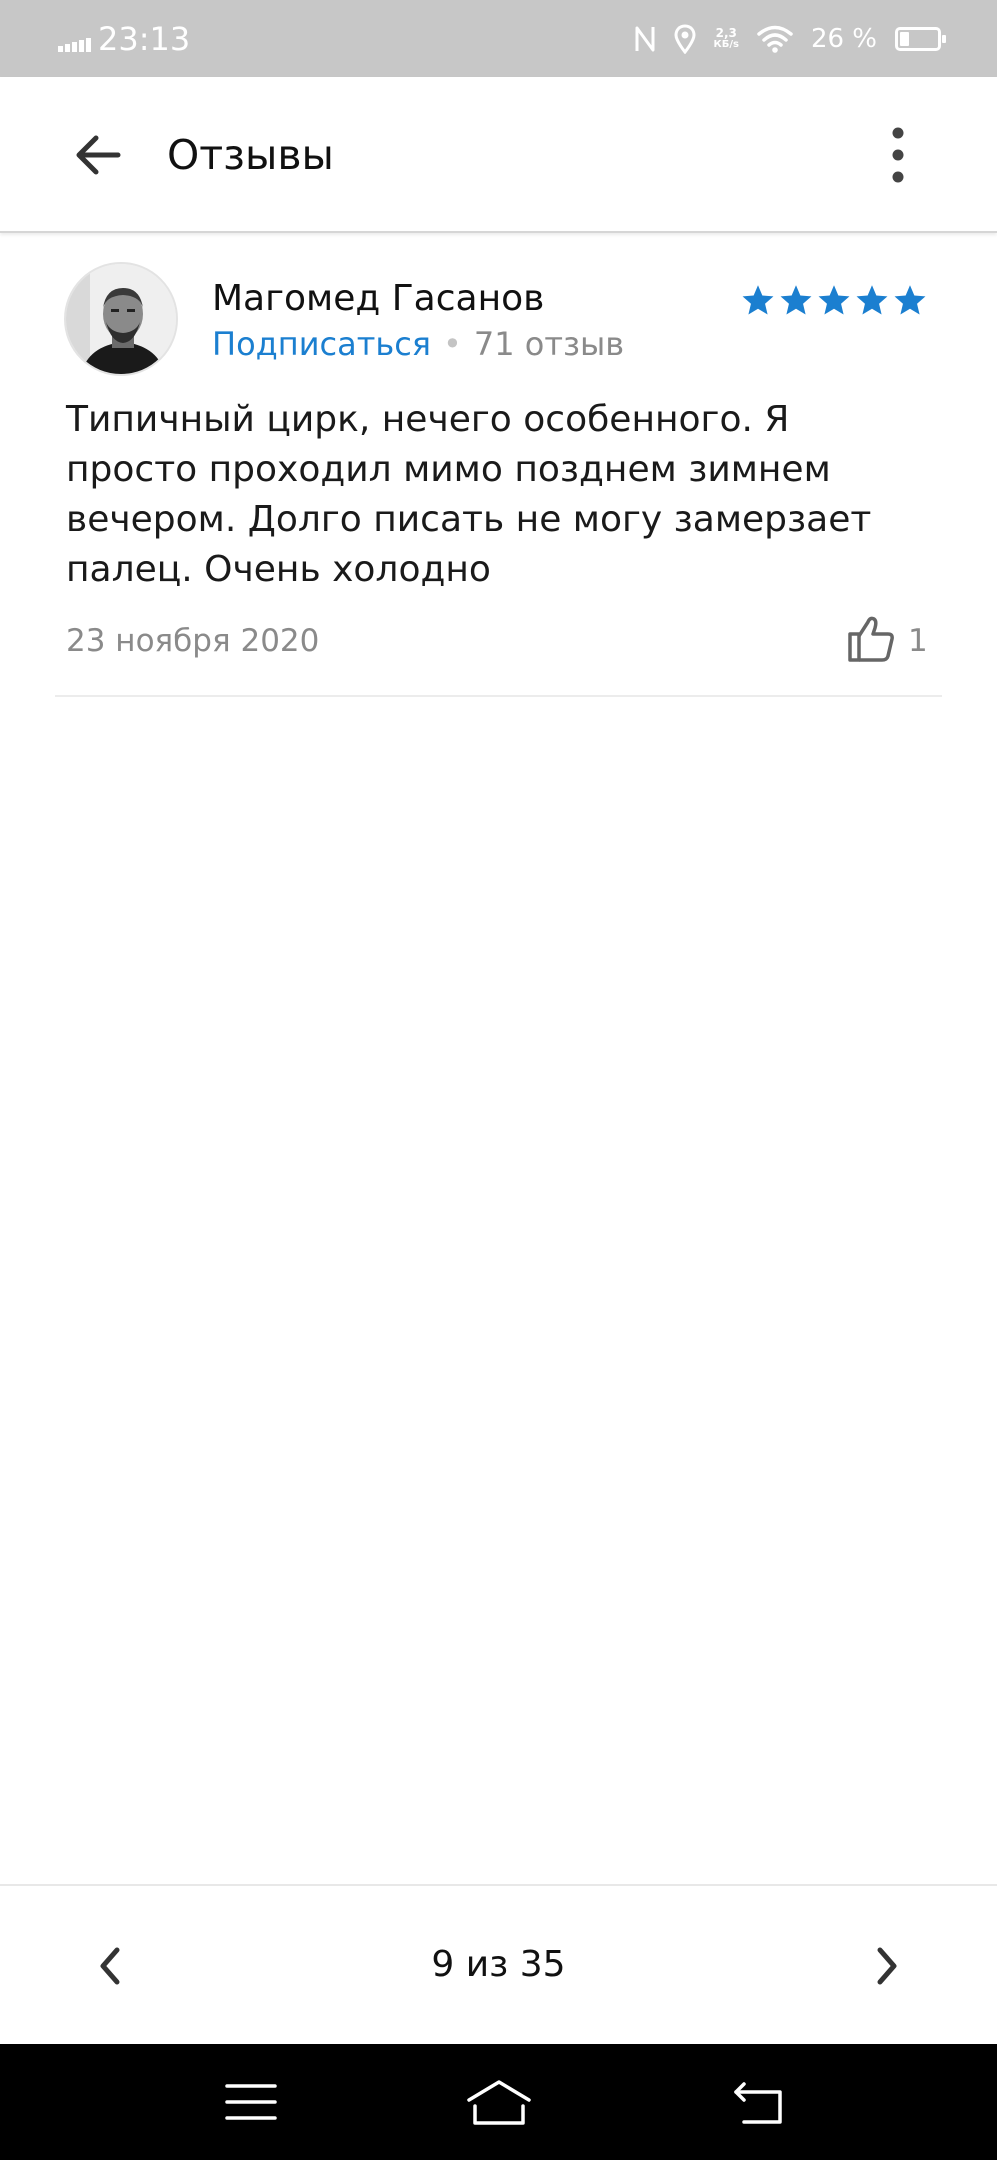  Describe the element at coordinates (498, 38) in the screenshot. I see `status-bar: 23:13 2,3 КБ/s 26 %` at that location.